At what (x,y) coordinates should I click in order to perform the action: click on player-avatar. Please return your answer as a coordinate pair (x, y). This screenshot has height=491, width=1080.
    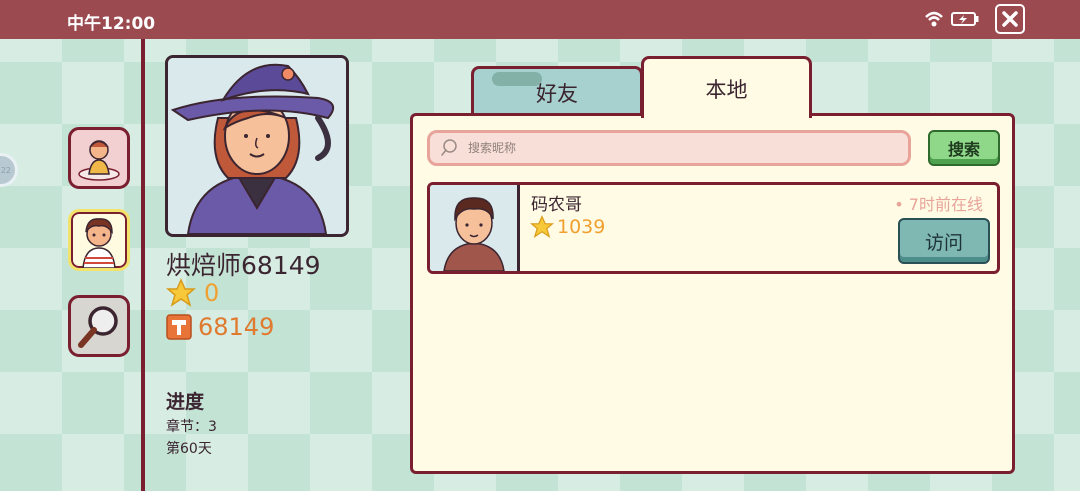
    Looking at the image, I should click on (257, 146).